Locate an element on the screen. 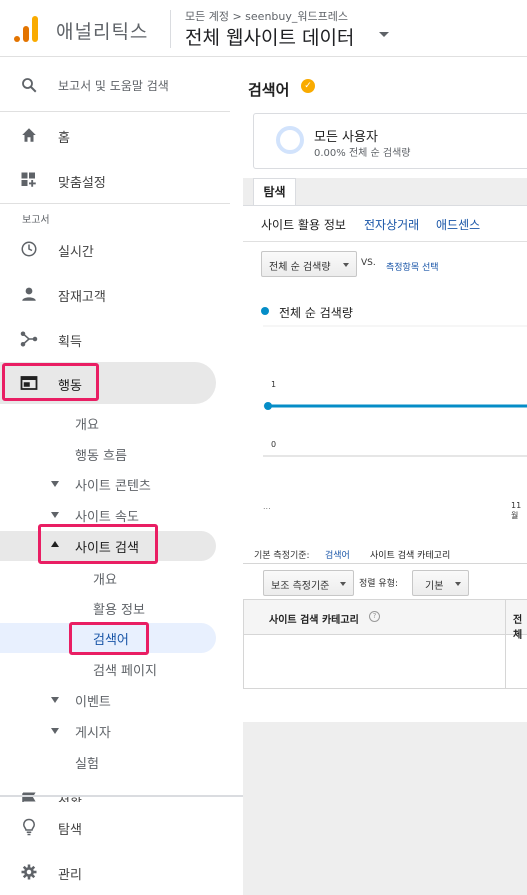  sidebar-subitem-experiments: 실험 is located at coordinates (87, 762).